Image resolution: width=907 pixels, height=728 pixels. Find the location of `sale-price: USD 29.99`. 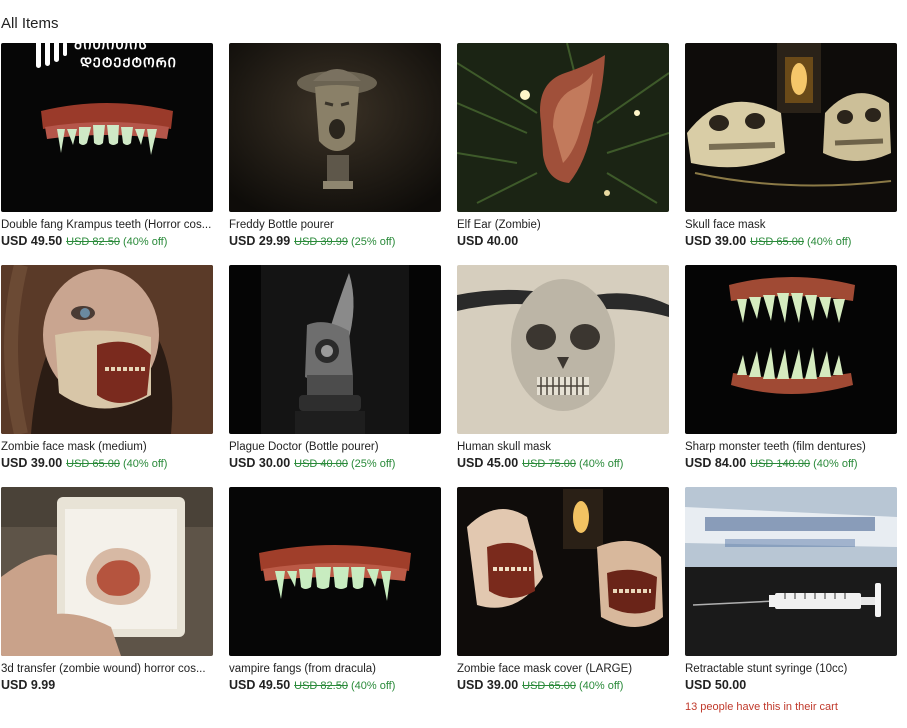

sale-price: USD 29.99 is located at coordinates (260, 241).